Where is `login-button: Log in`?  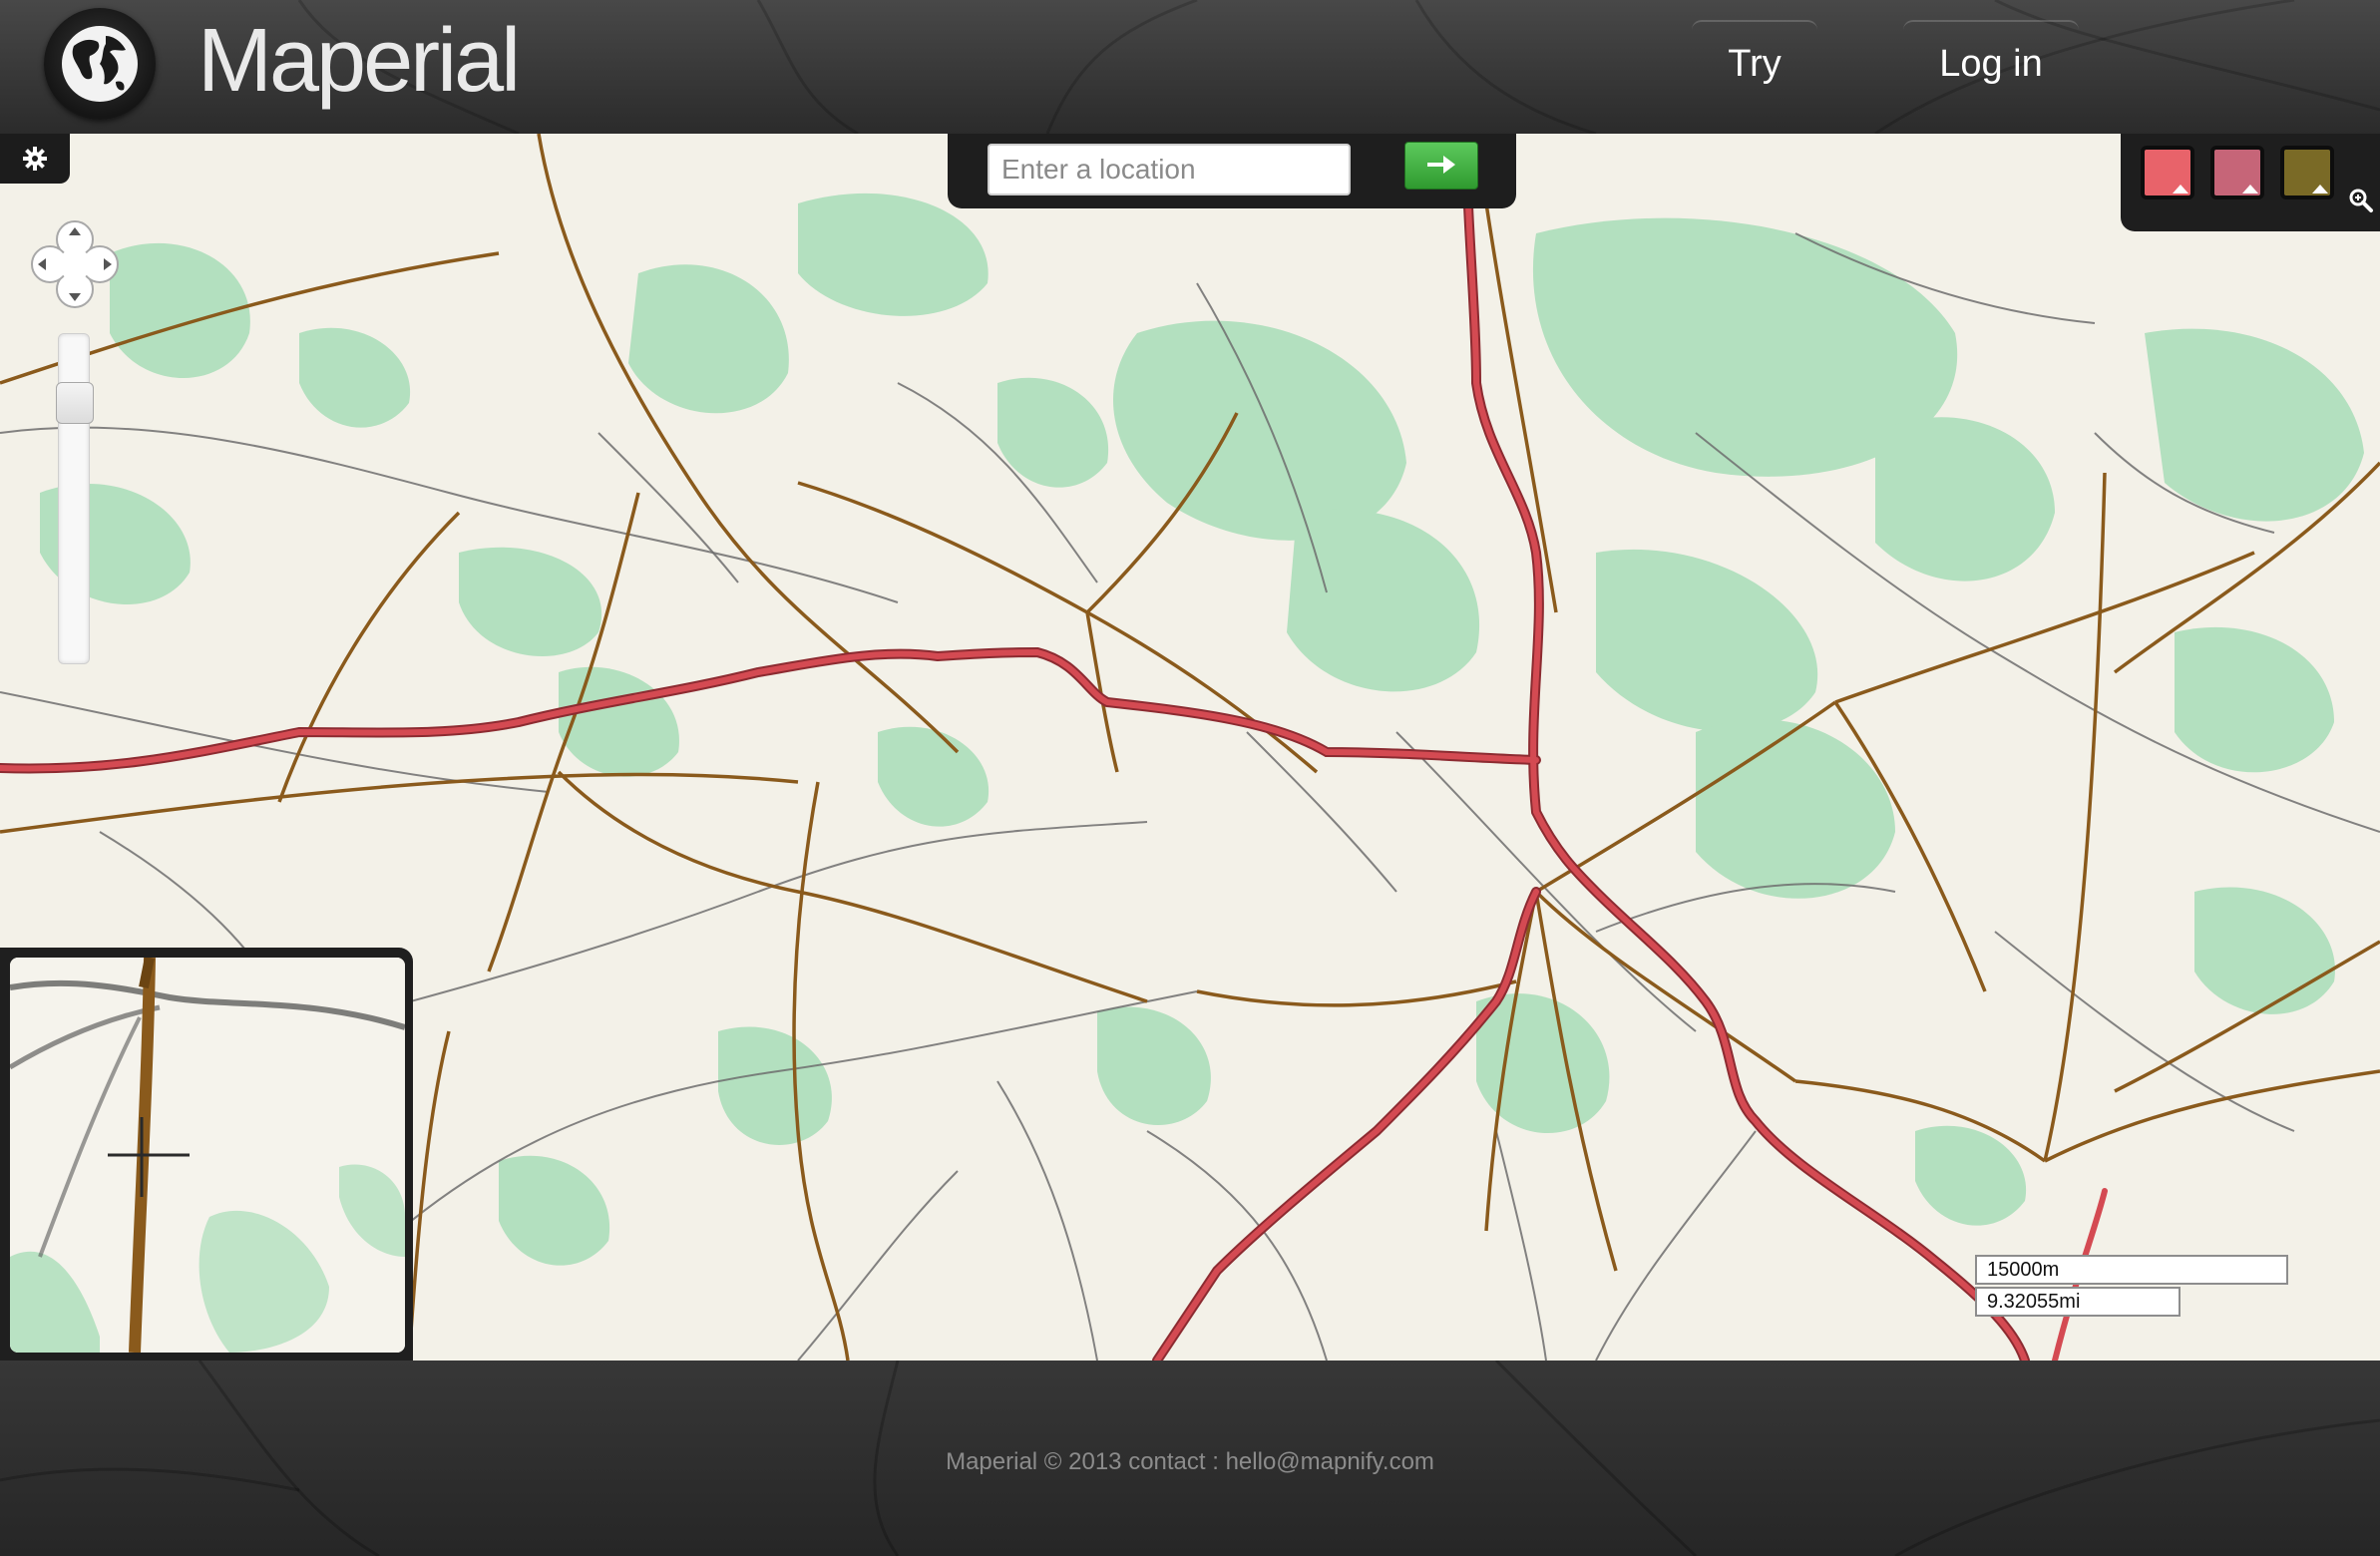
login-button: Log in is located at coordinates (1991, 63).